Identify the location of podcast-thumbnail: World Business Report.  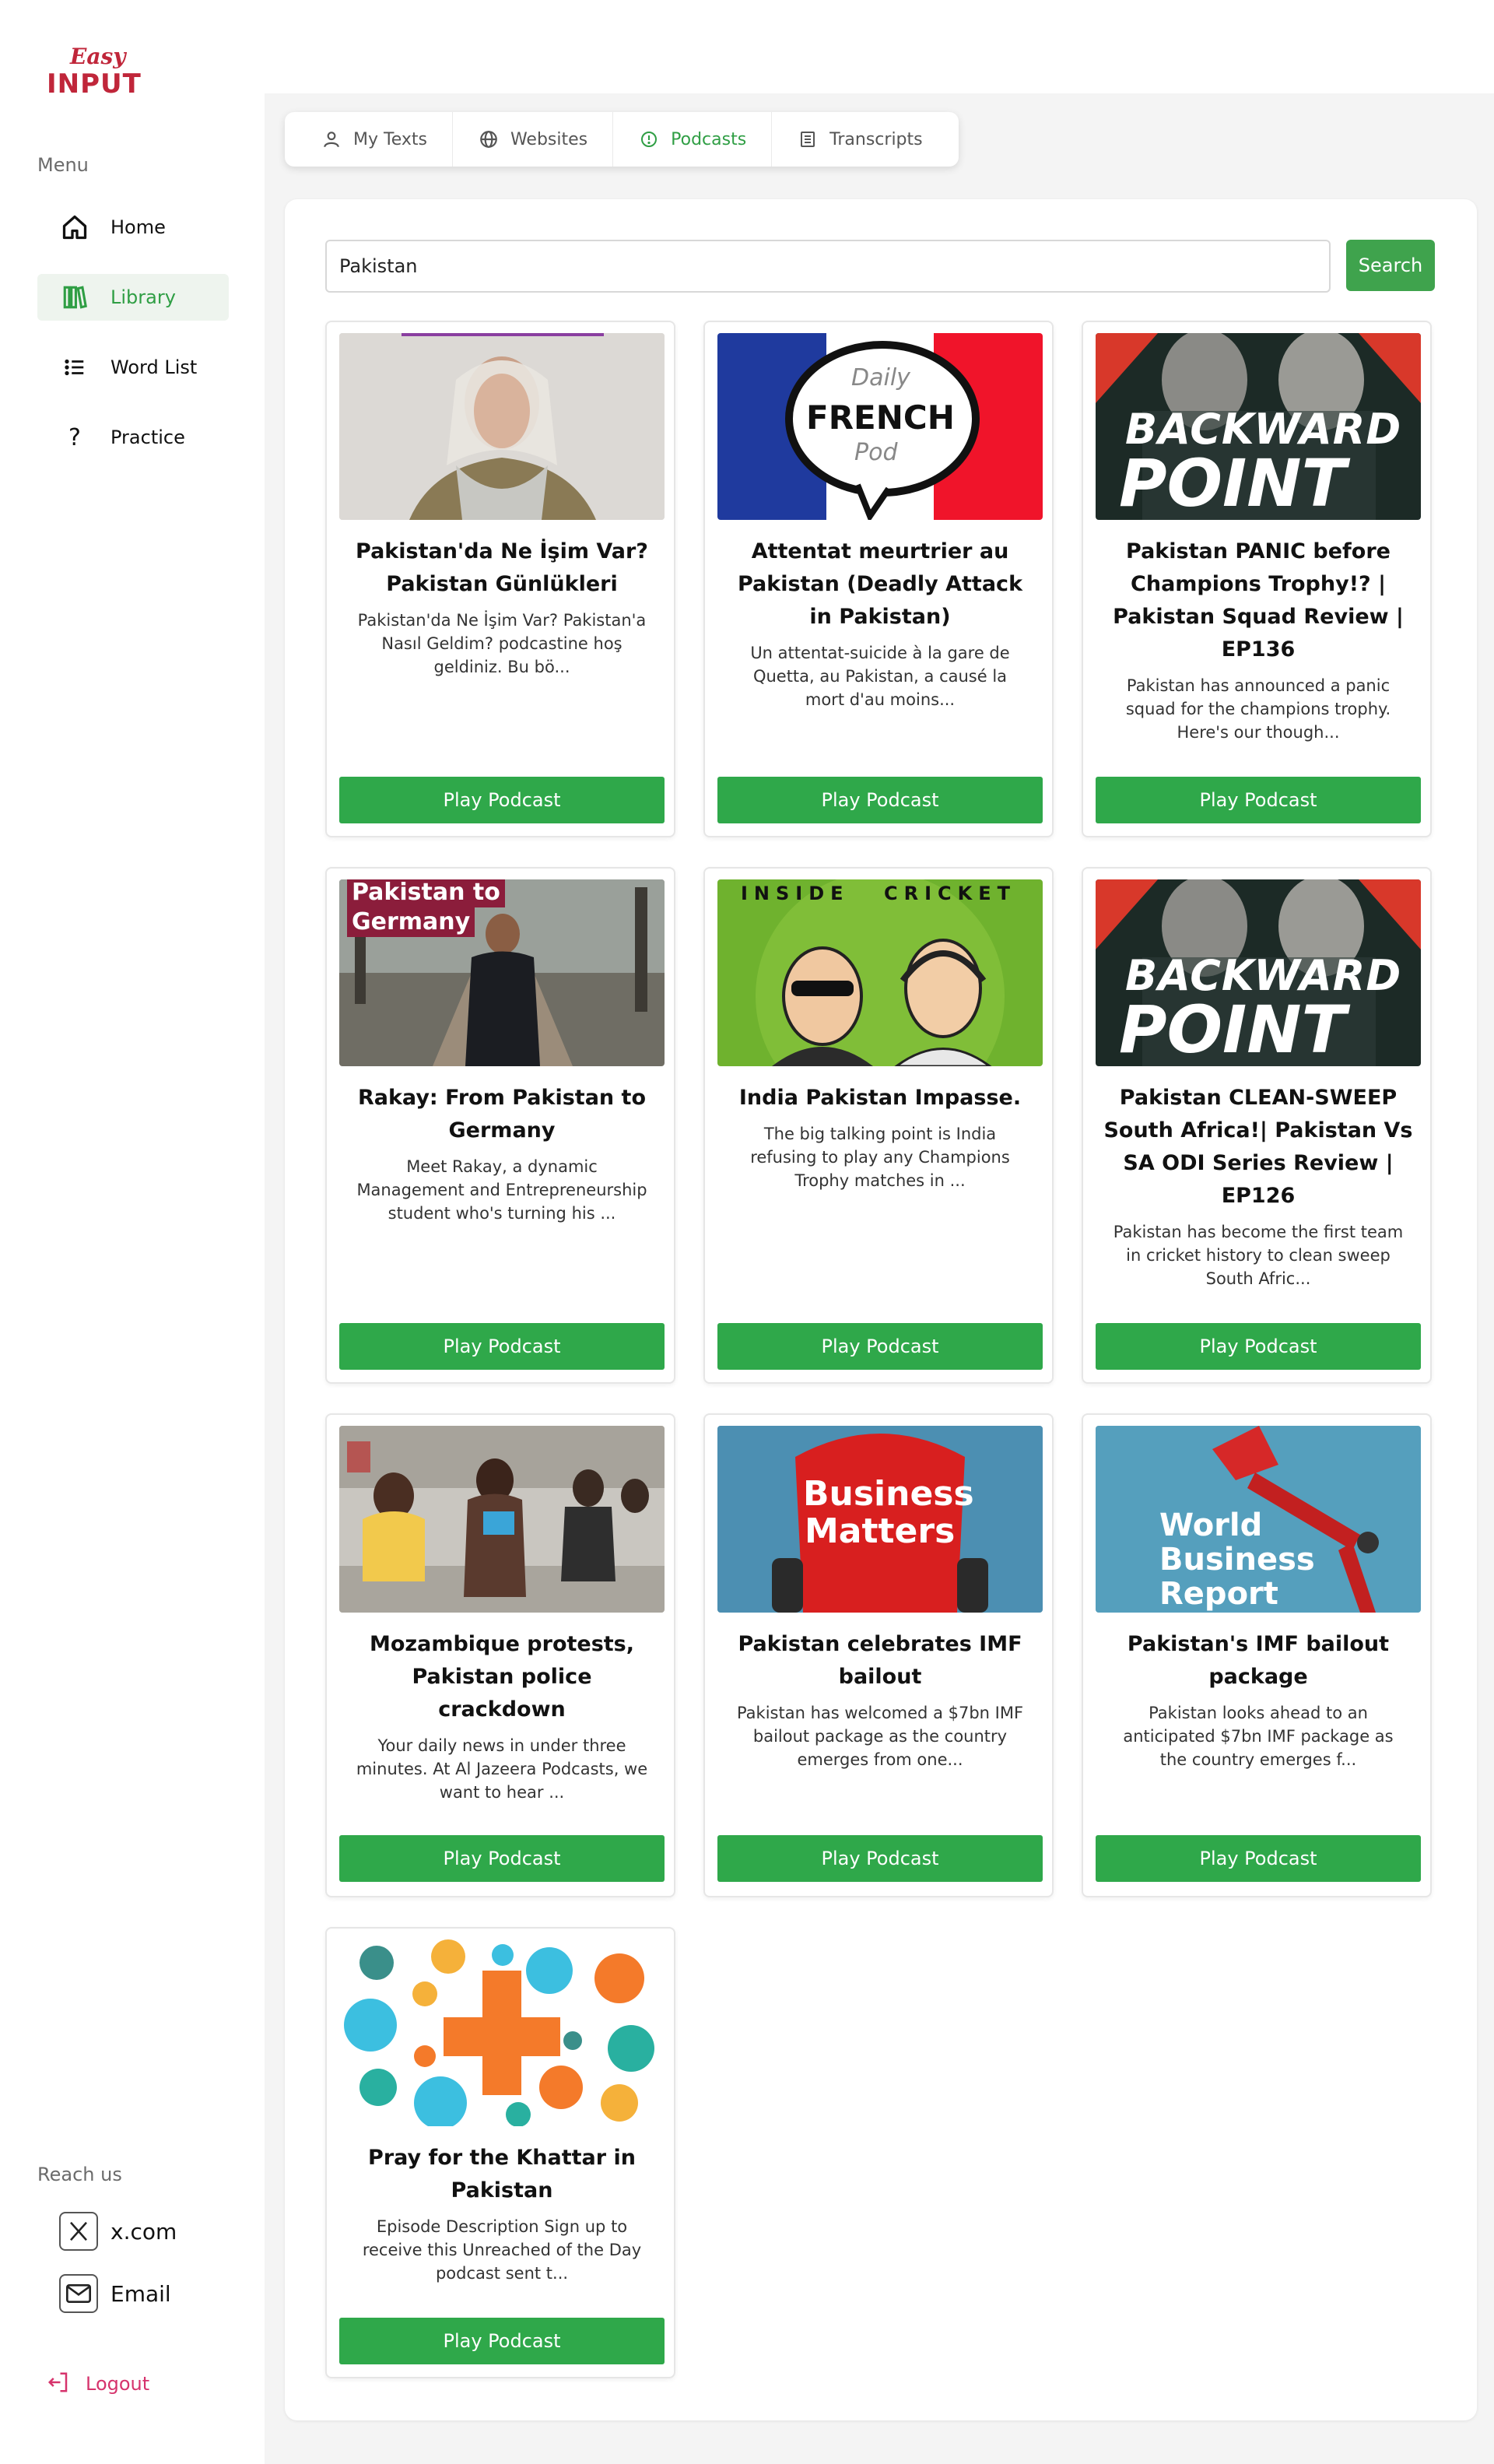
(1258, 1519).